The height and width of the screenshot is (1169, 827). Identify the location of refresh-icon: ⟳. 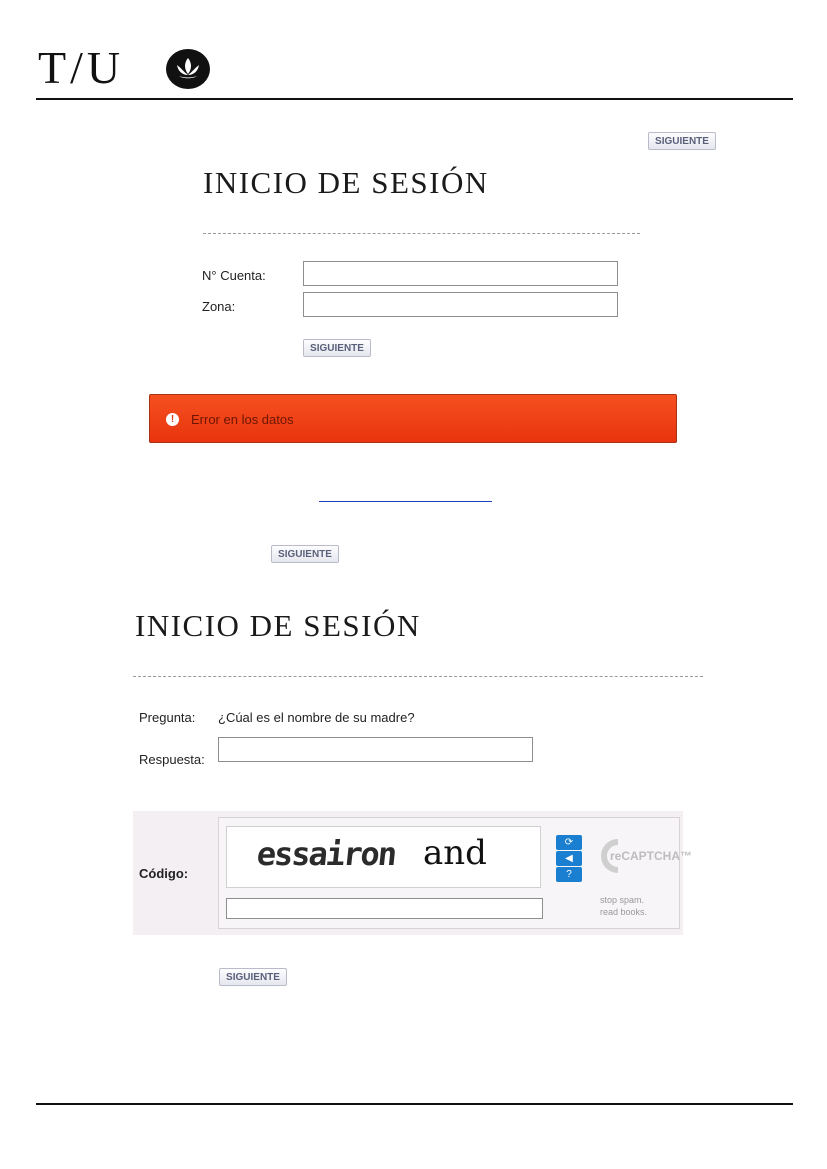
(569, 842).